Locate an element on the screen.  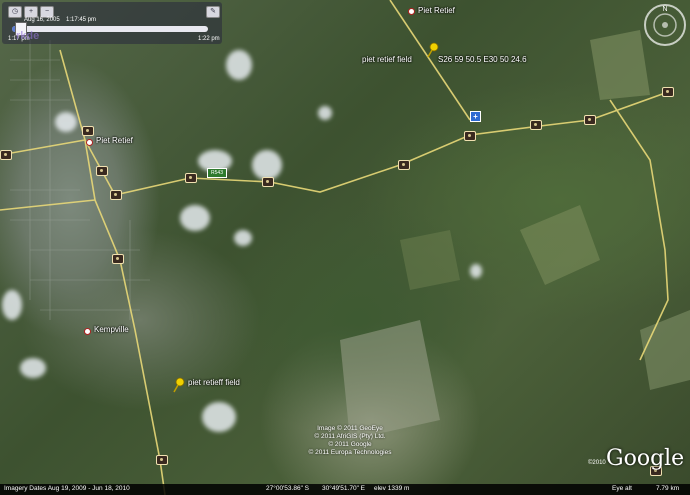
time-end: 1:22 pm is located at coordinates (209, 39).